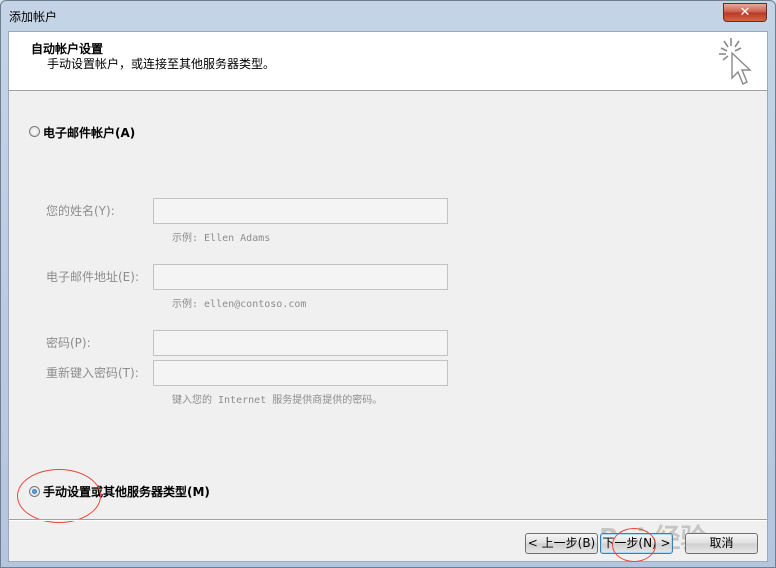 Image resolution: width=776 pixels, height=568 pixels. Describe the element at coordinates (300, 343) in the screenshot. I see `password-field` at that location.